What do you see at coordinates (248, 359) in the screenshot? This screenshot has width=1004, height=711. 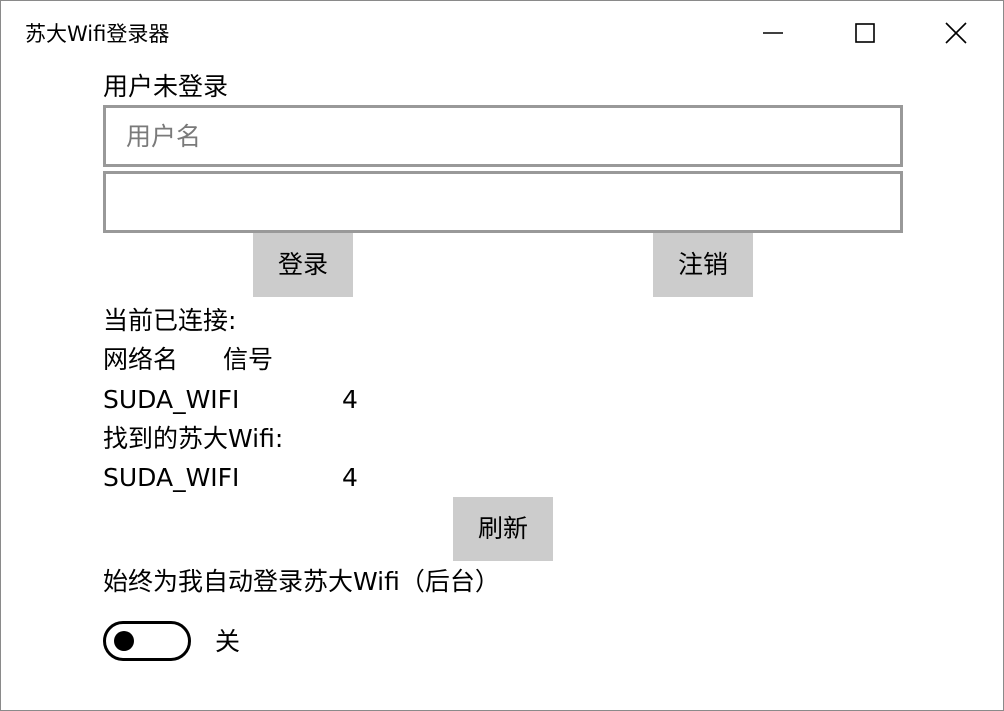 I see `signal-column-header: 信号` at bounding box center [248, 359].